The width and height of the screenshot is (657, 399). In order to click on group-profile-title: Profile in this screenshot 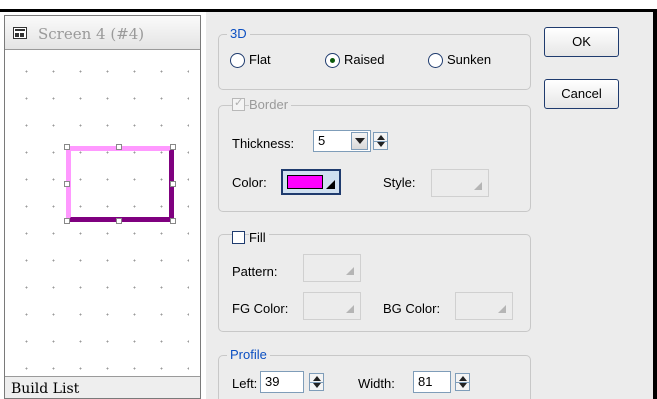, I will do `click(248, 354)`.